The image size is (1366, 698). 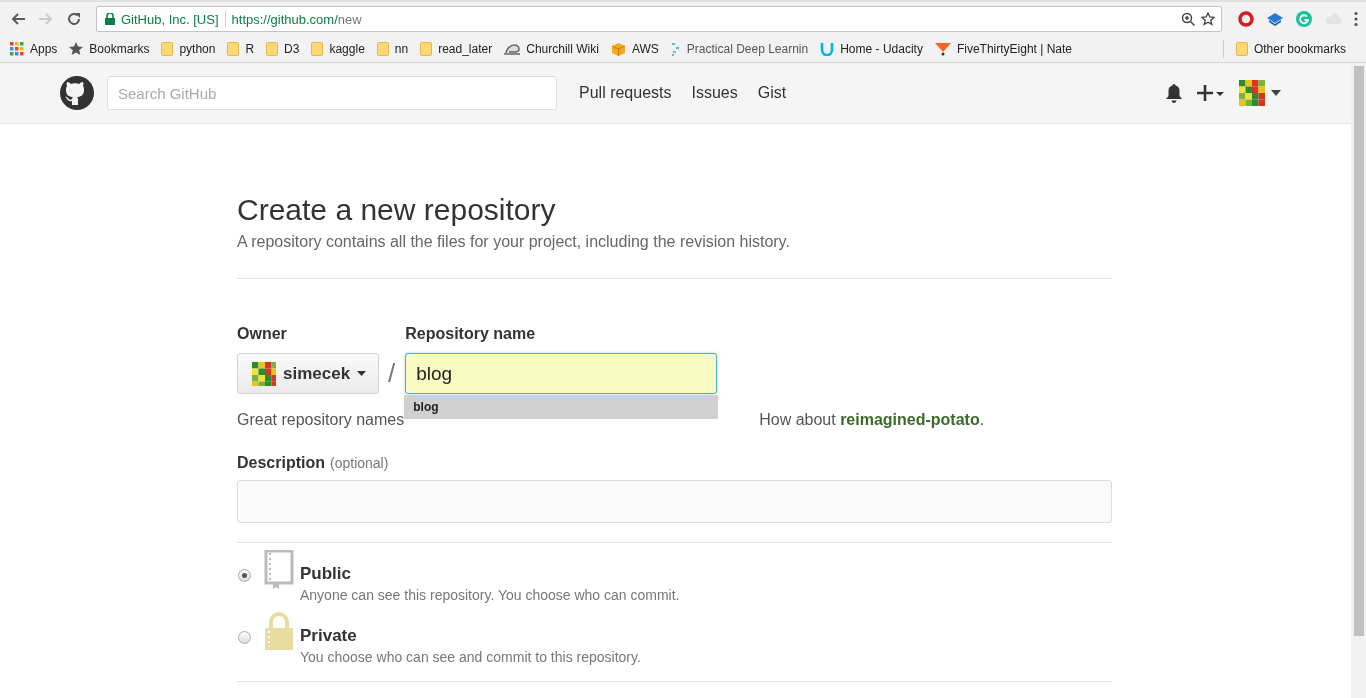 What do you see at coordinates (392, 49) in the screenshot?
I see `bookmark: nn` at bounding box center [392, 49].